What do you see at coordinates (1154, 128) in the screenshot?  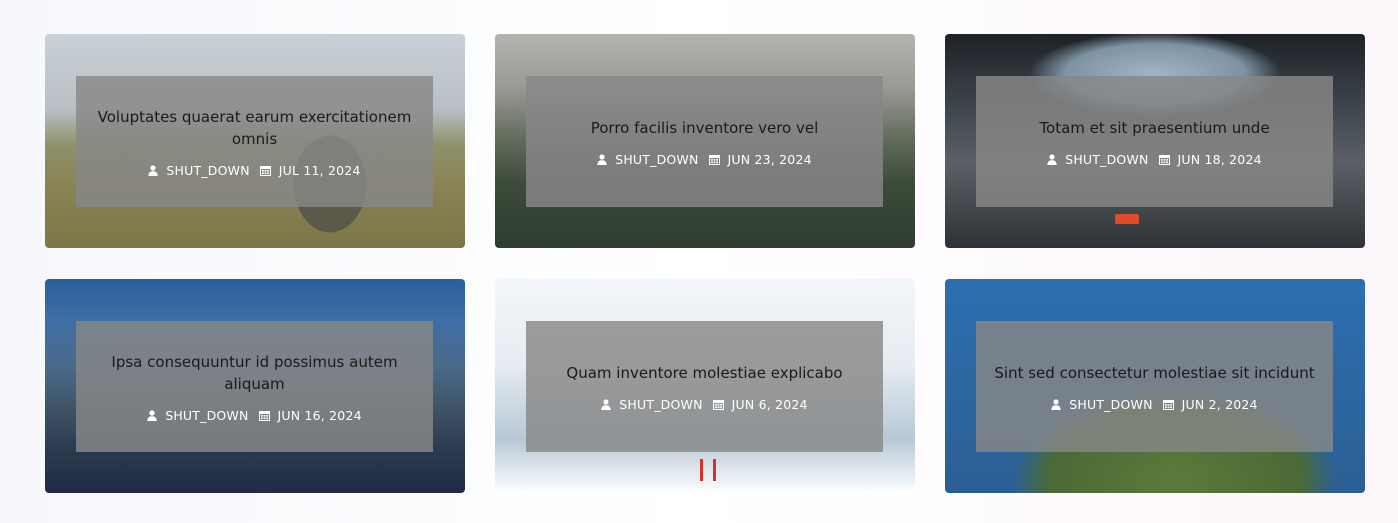 I see `post-title: Totam et sit praesentium unde` at bounding box center [1154, 128].